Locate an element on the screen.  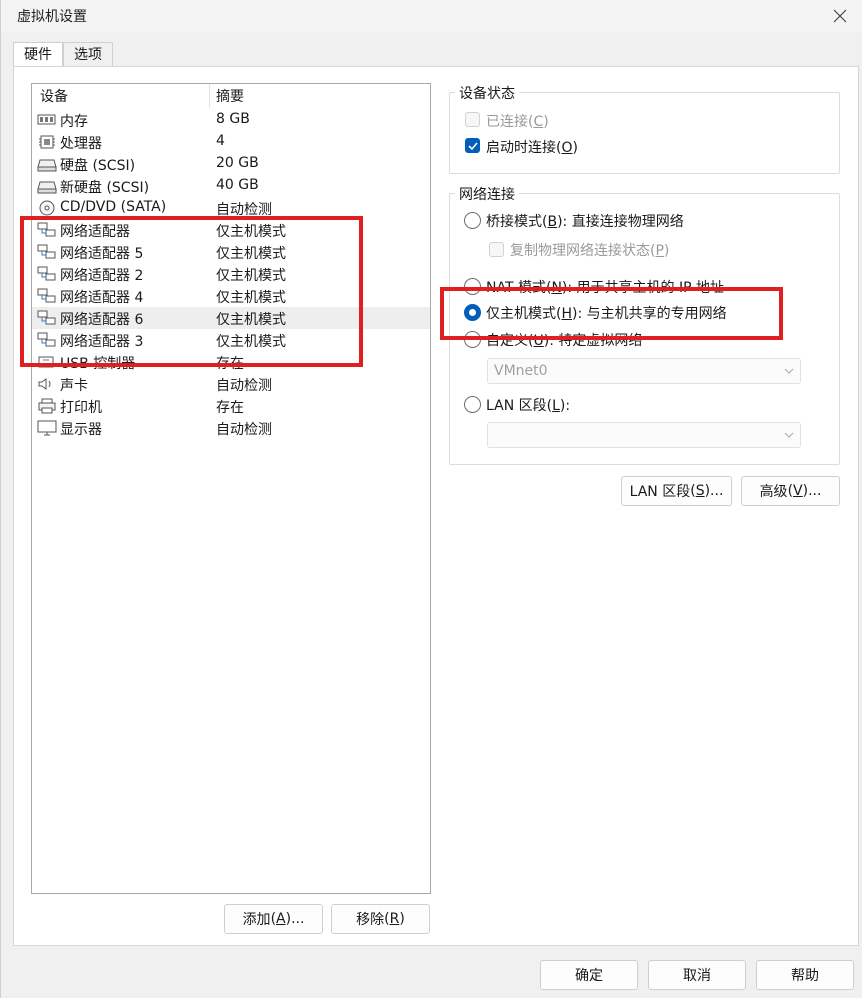
tab-options: 选项 is located at coordinates (88, 54).